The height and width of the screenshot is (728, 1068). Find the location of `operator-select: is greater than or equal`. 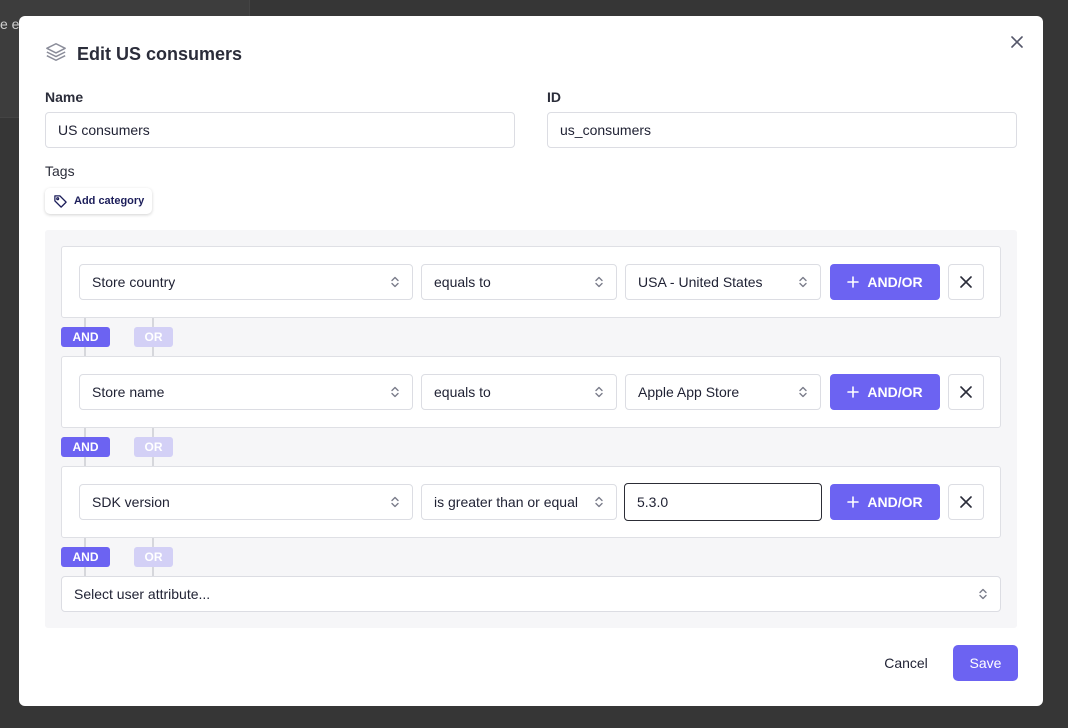

operator-select: is greater than or equal is located at coordinates (519, 502).